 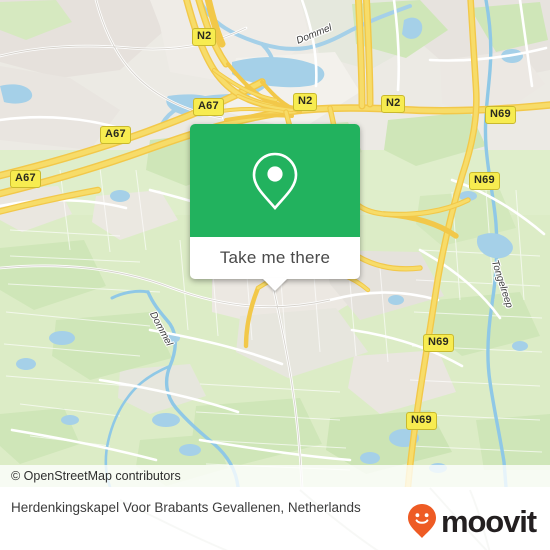 I want to click on osm-attribution-text: © OpenStreetMap contributors, so click(x=96, y=476).